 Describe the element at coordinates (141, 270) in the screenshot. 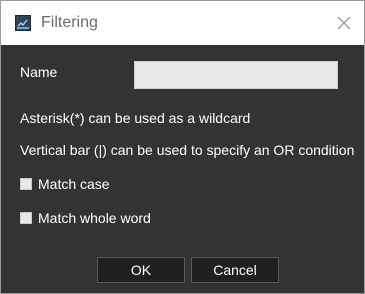

I see `ok-button: OK` at that location.